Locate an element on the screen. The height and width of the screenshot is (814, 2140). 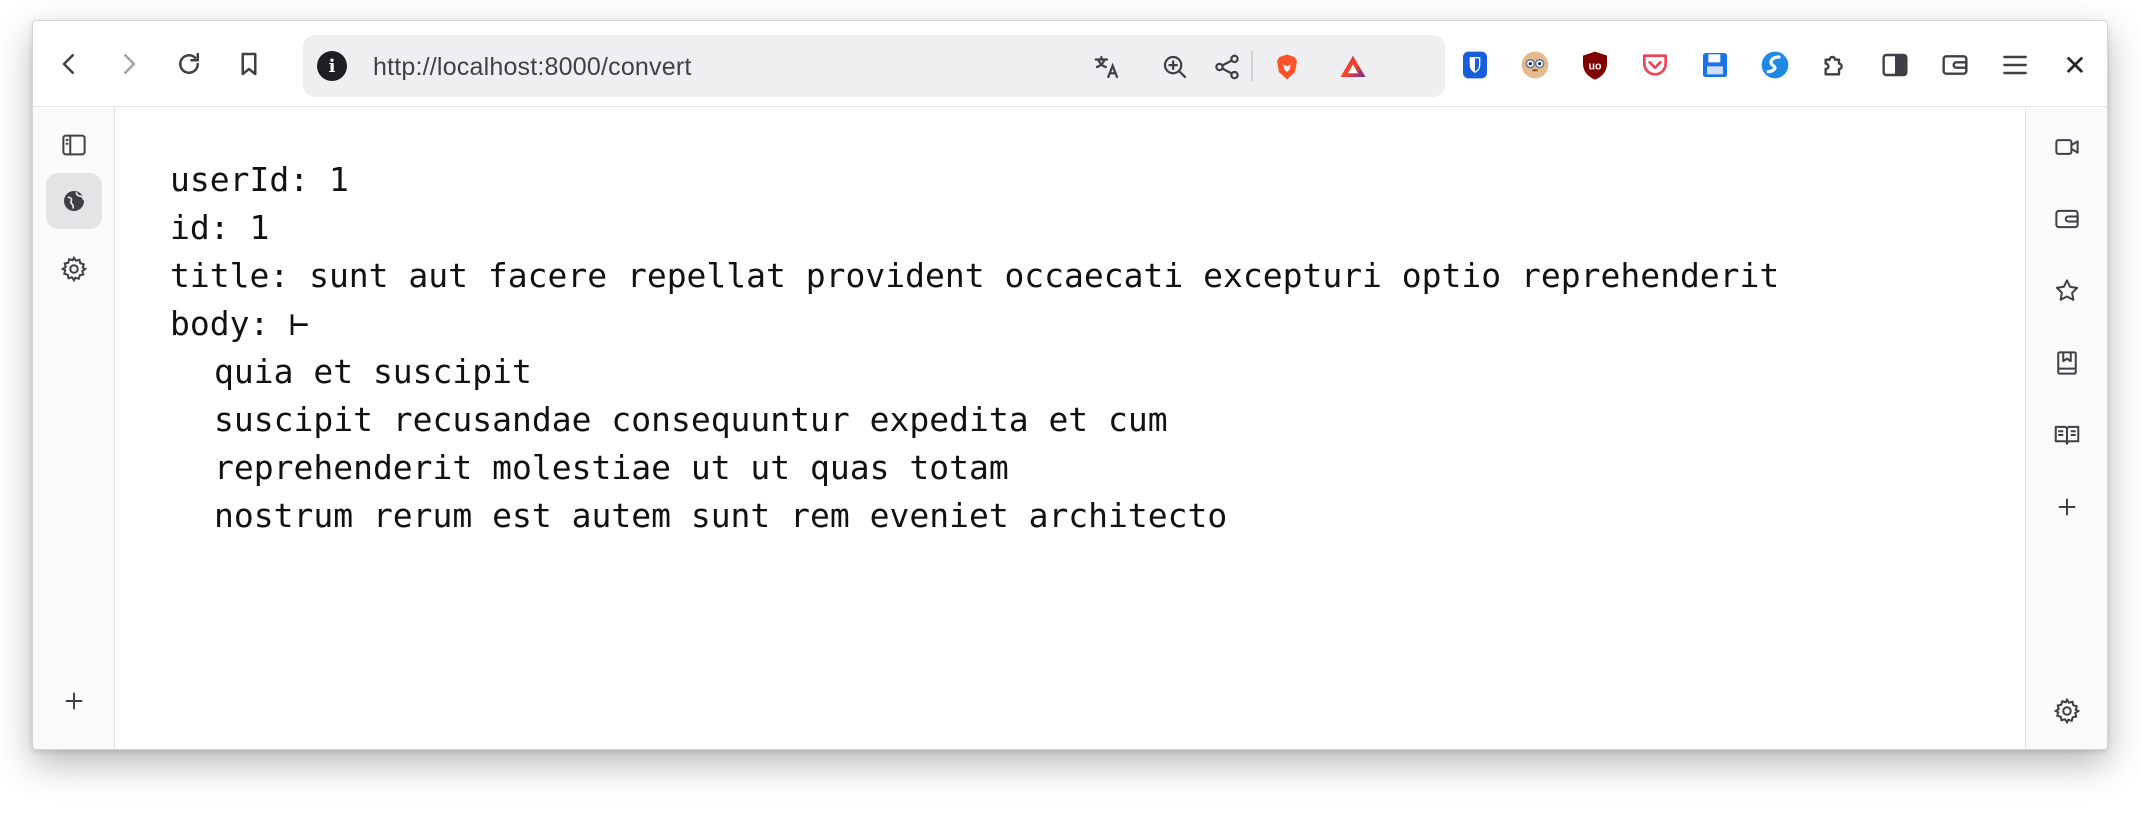
sidebar-toggle-button is located at coordinates (1895, 65).